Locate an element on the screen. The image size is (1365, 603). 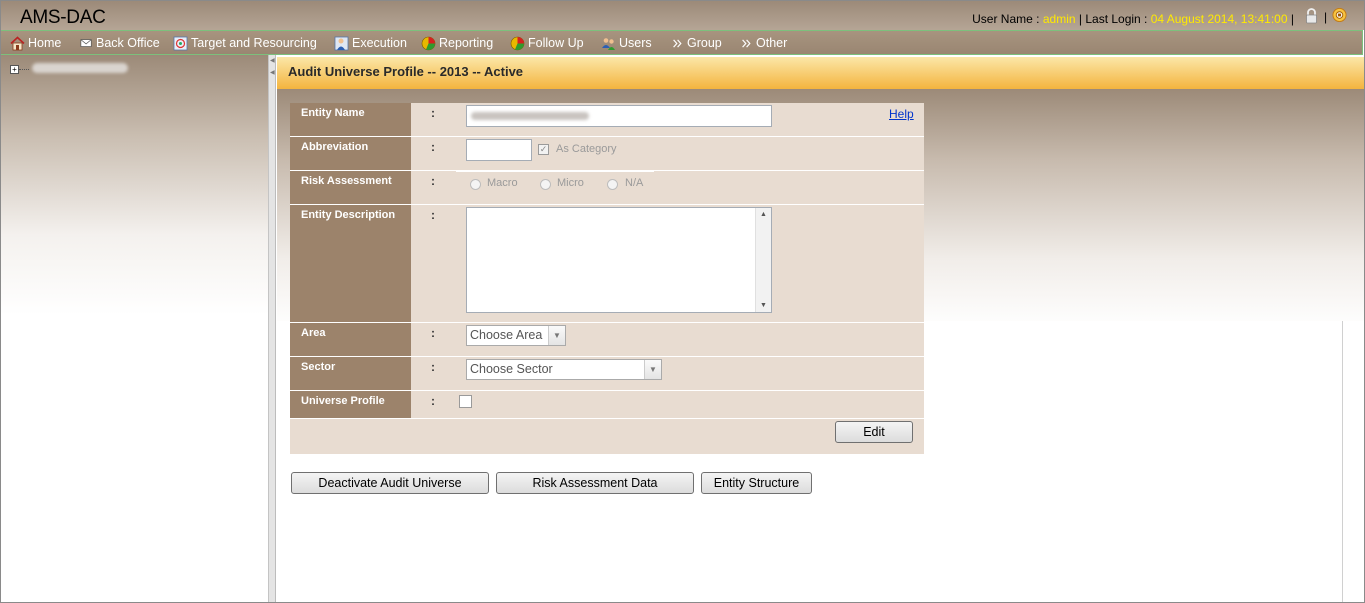
target-icon is located at coordinates (180, 43).